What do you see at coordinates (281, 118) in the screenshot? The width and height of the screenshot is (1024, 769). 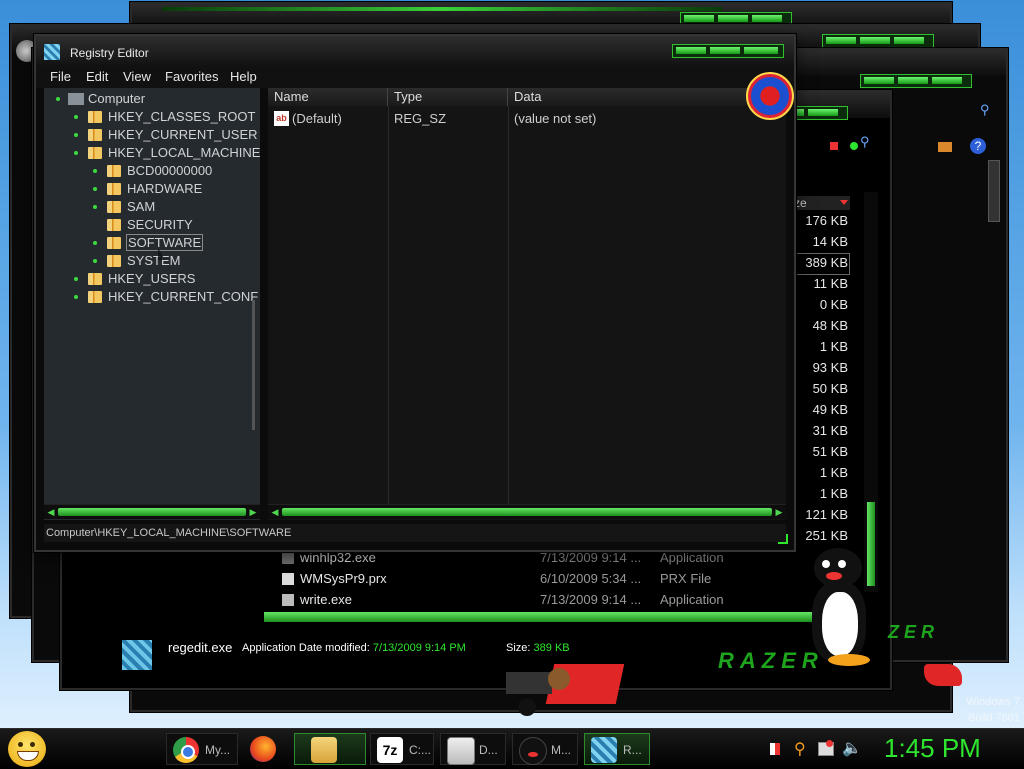 I see `string-value-icon: ab` at bounding box center [281, 118].